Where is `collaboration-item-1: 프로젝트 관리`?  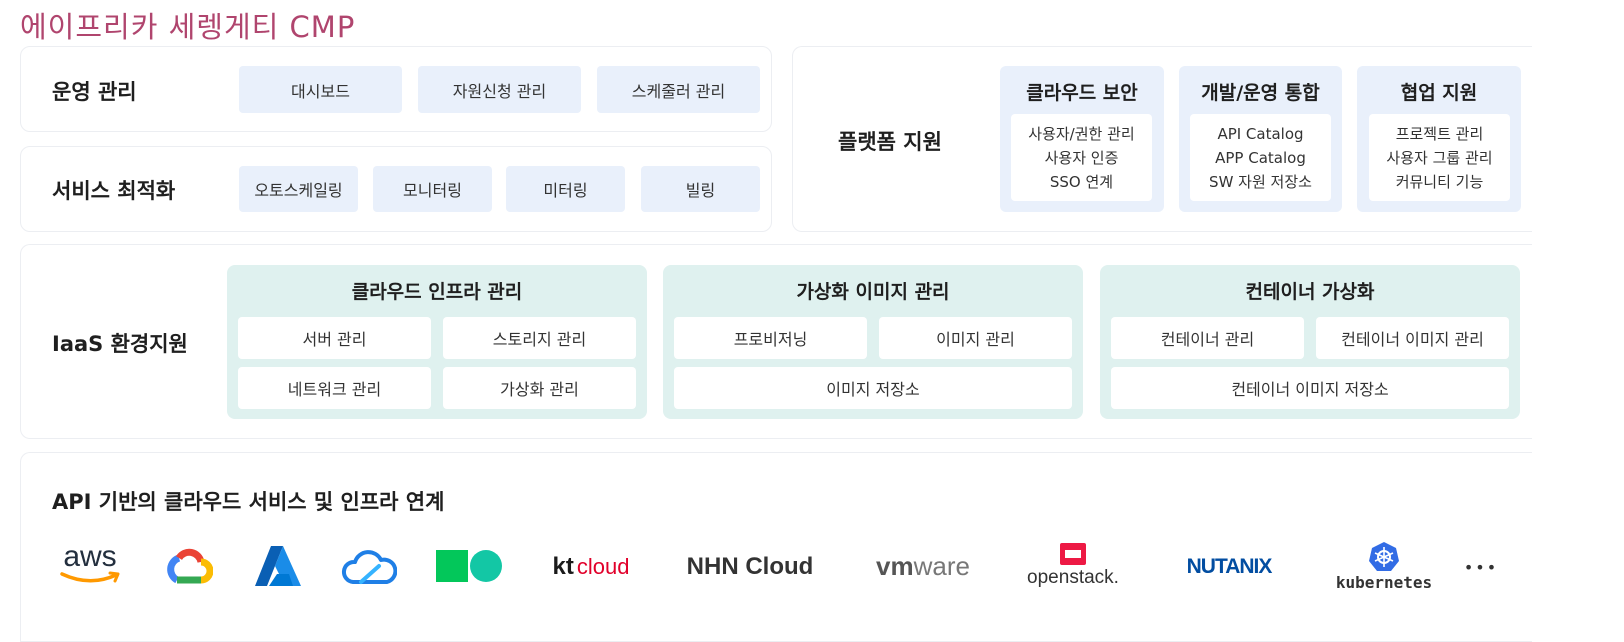
collaboration-item-1: 프로젝트 관리 is located at coordinates (1439, 133).